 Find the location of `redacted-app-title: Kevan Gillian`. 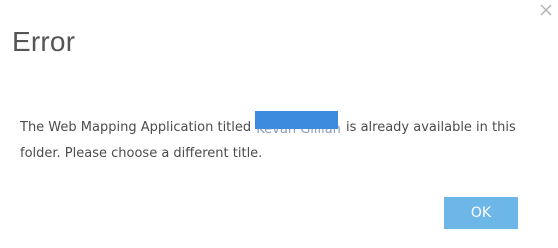

redacted-app-title: Kevan Gillian is located at coordinates (298, 126).